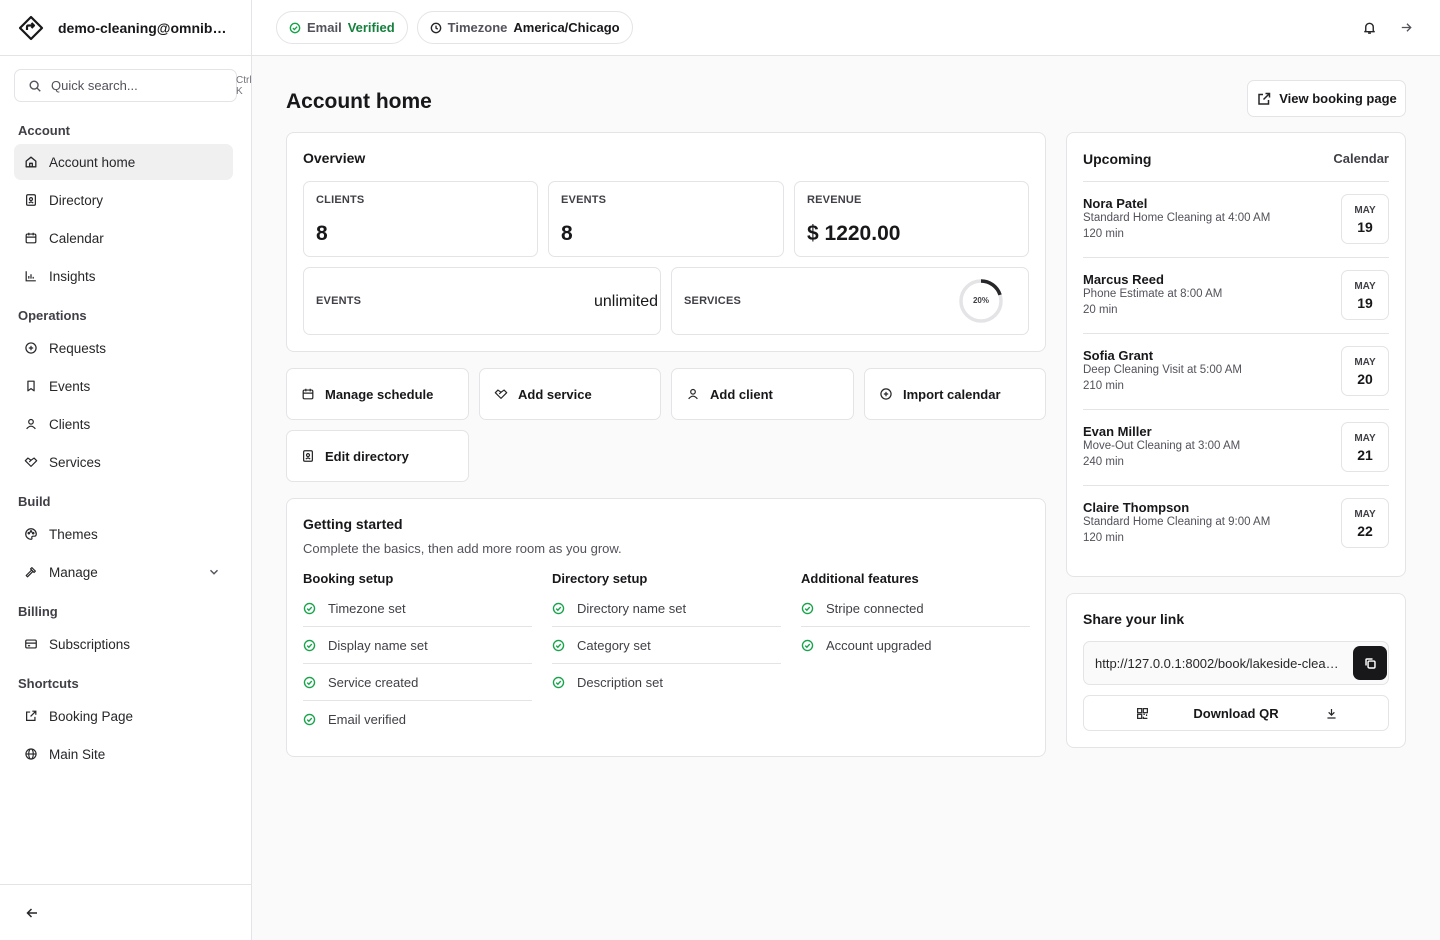 The width and height of the screenshot is (1440, 940). Describe the element at coordinates (741, 394) in the screenshot. I see `add-client-label: Add client` at that location.